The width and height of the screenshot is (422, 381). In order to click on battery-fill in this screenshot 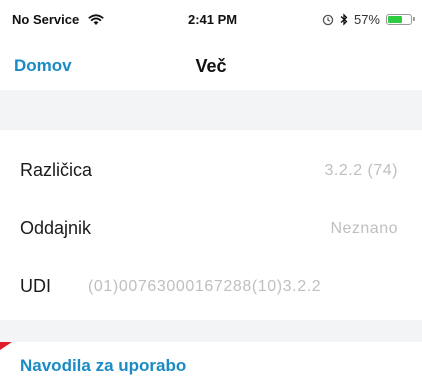, I will do `click(395, 19)`.